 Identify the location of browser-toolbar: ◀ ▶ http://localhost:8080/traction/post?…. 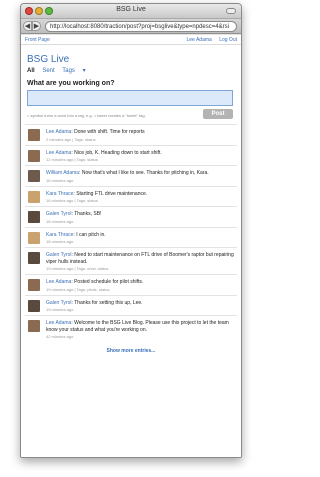
(131, 26).